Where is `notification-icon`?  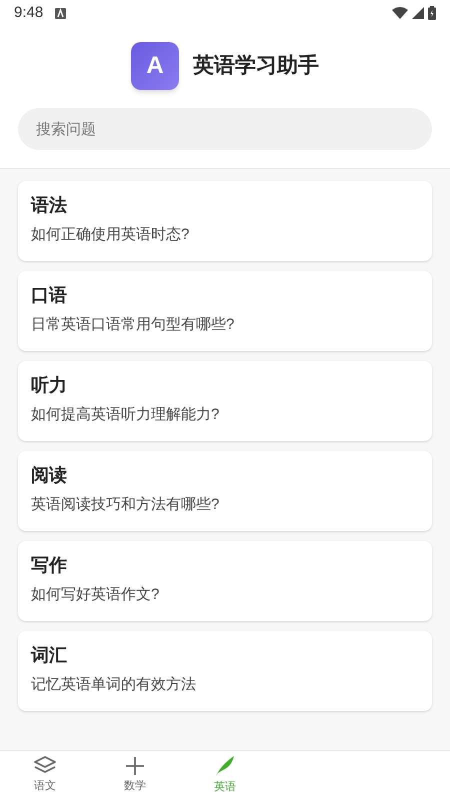
notification-icon is located at coordinates (60, 13).